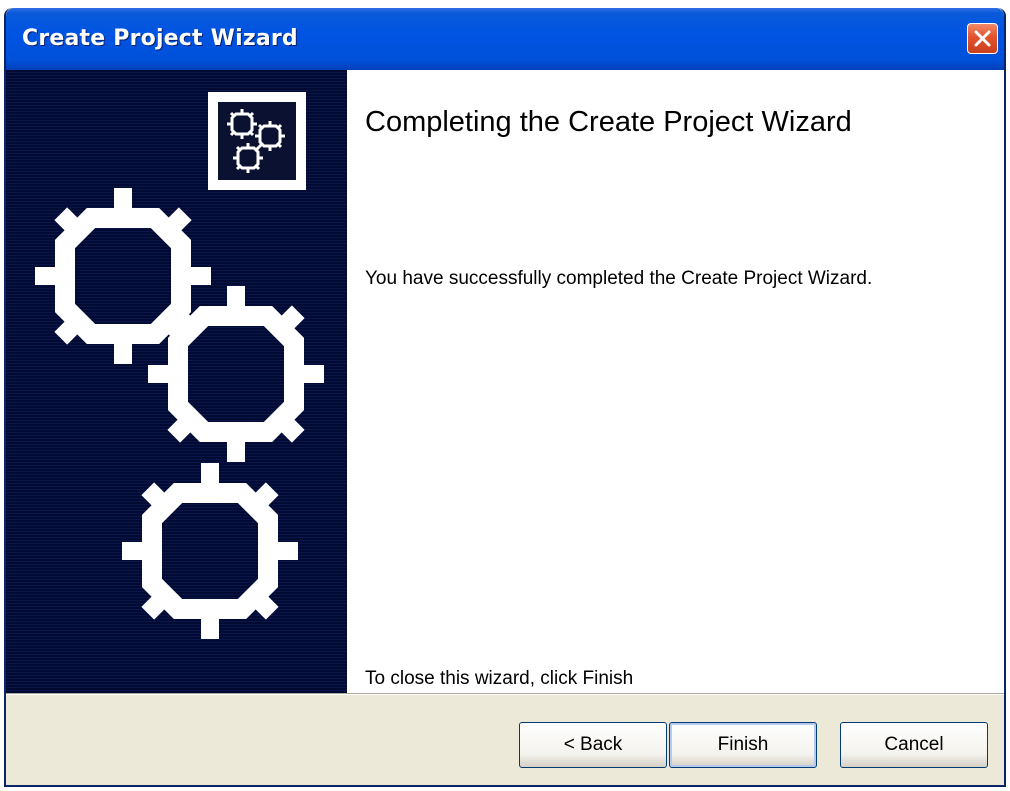 This screenshot has height=791, width=1010. What do you see at coordinates (593, 745) in the screenshot?
I see `back-button: < Back` at bounding box center [593, 745].